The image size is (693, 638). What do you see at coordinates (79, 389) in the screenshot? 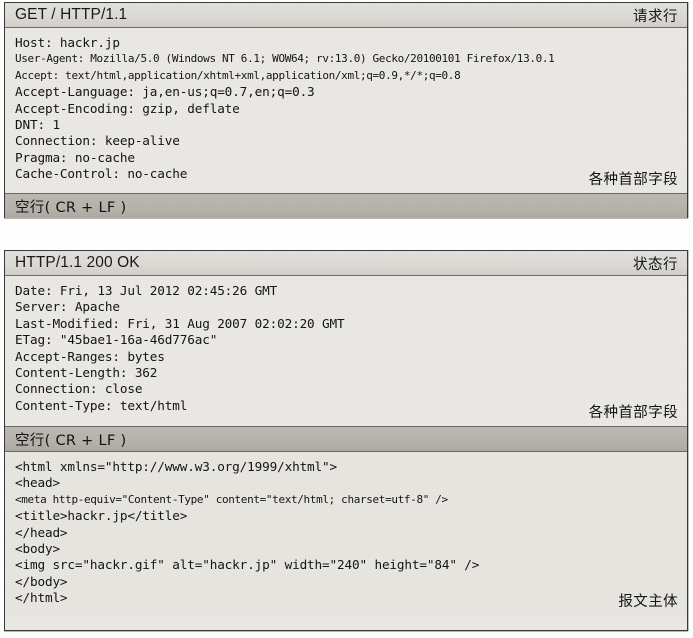
I see `response-header-line: Connection: close` at bounding box center [79, 389].